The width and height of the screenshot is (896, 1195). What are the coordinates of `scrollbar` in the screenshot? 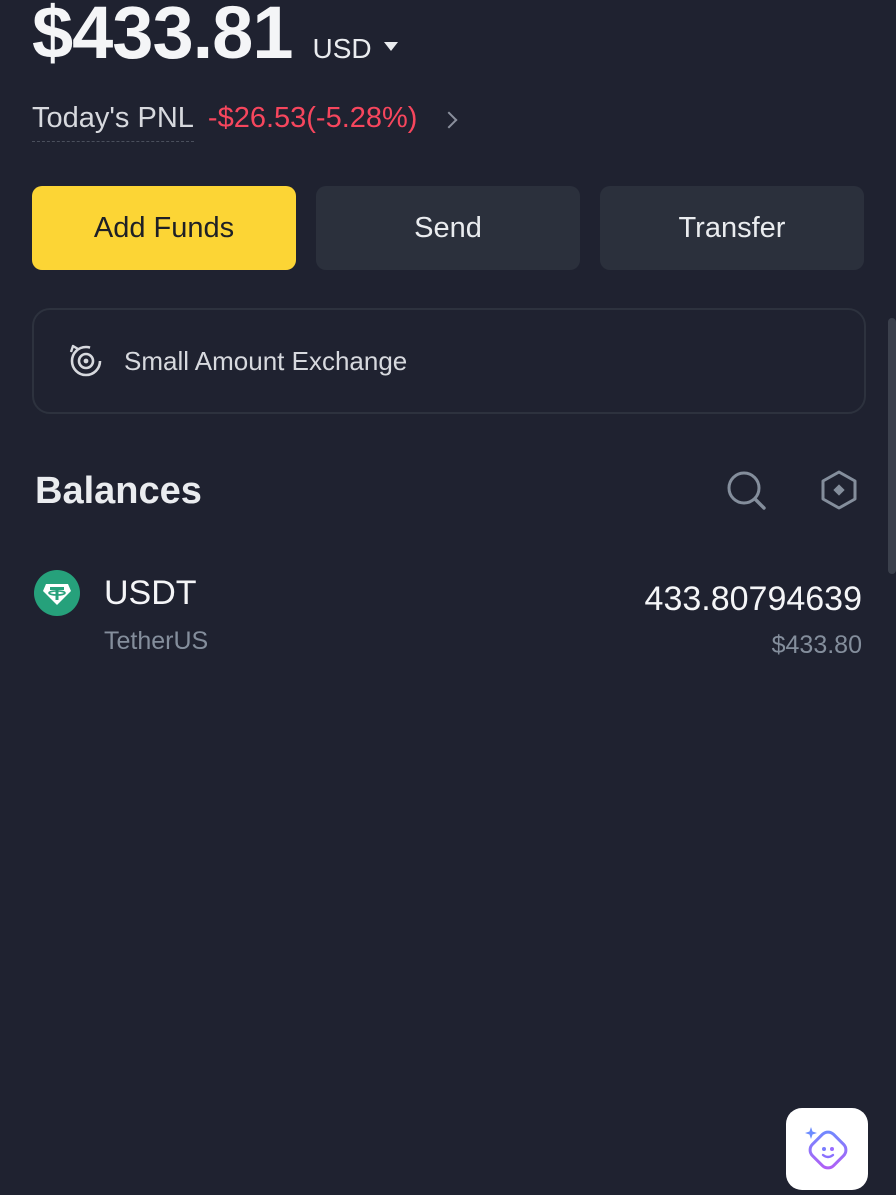 It's located at (892, 446).